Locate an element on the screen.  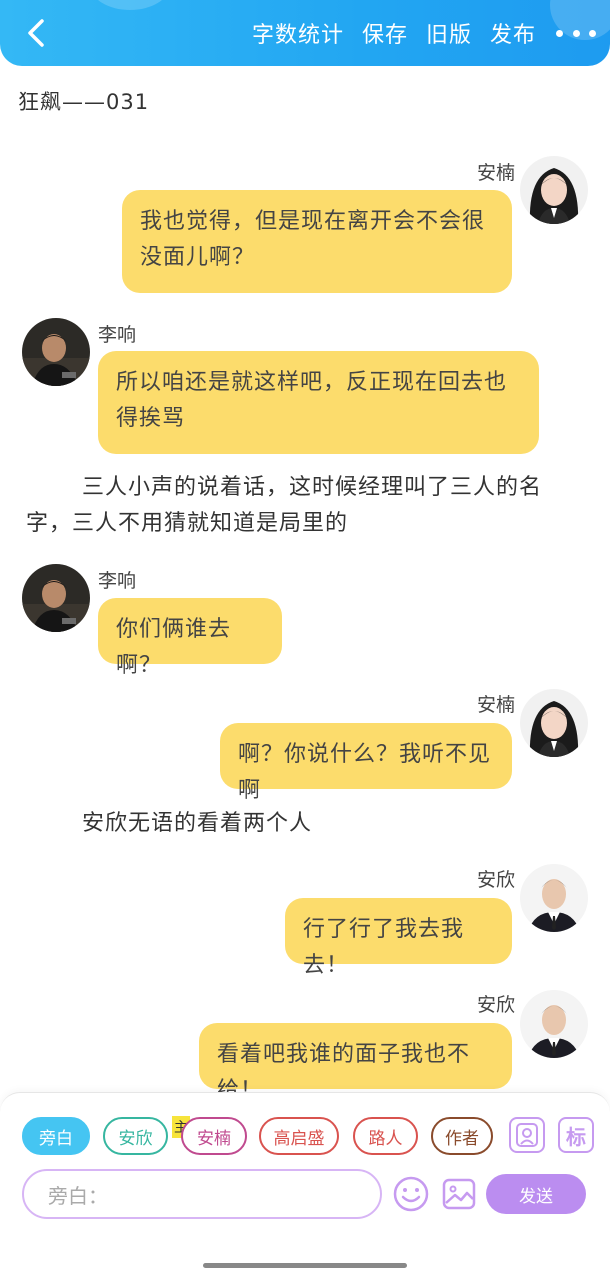
publish-button: 发布 is located at coordinates (513, 33).